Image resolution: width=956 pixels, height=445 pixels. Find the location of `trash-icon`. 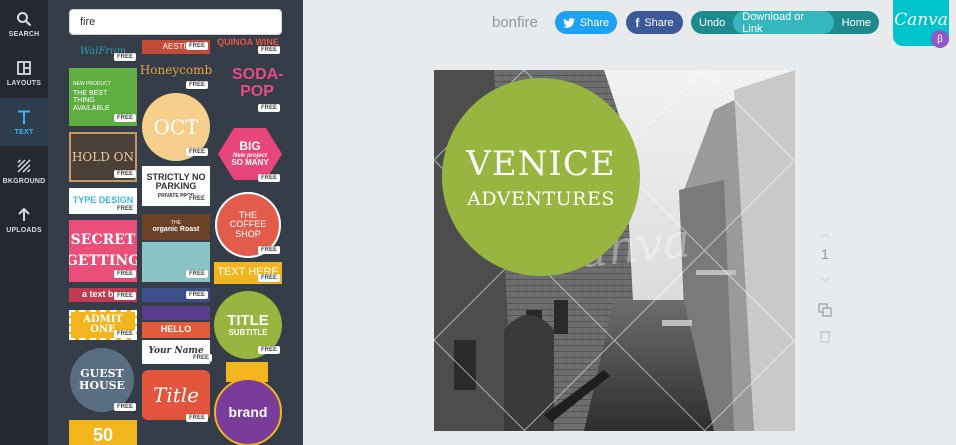

trash-icon is located at coordinates (825, 336).